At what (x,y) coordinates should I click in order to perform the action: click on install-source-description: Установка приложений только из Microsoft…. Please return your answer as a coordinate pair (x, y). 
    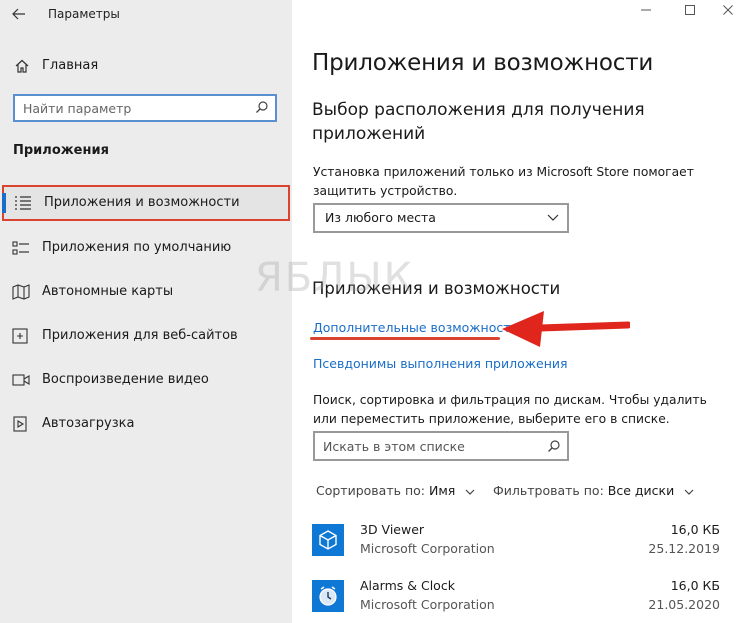
    Looking at the image, I should click on (503, 181).